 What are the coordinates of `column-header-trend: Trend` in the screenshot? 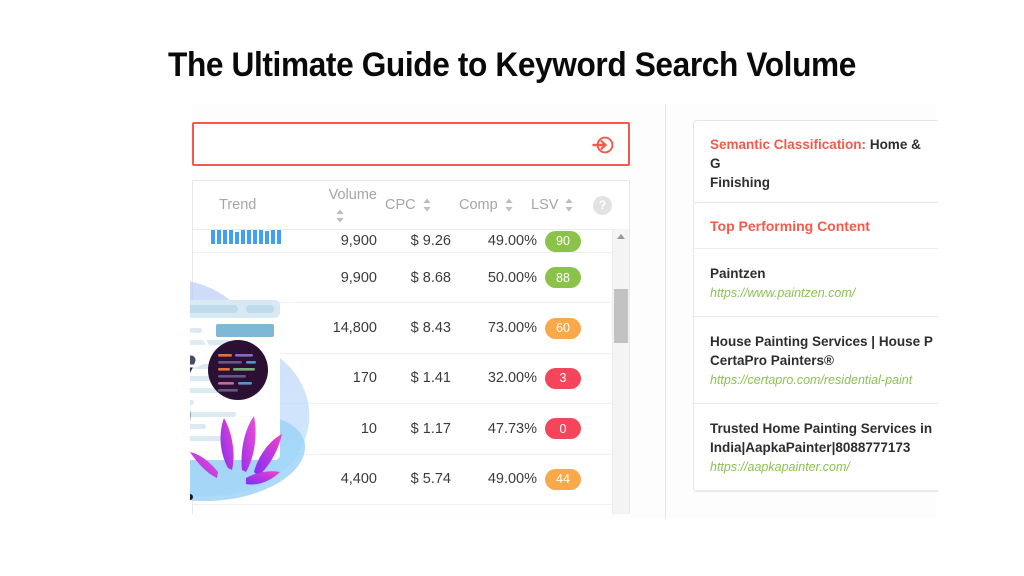 It's located at (237, 205).